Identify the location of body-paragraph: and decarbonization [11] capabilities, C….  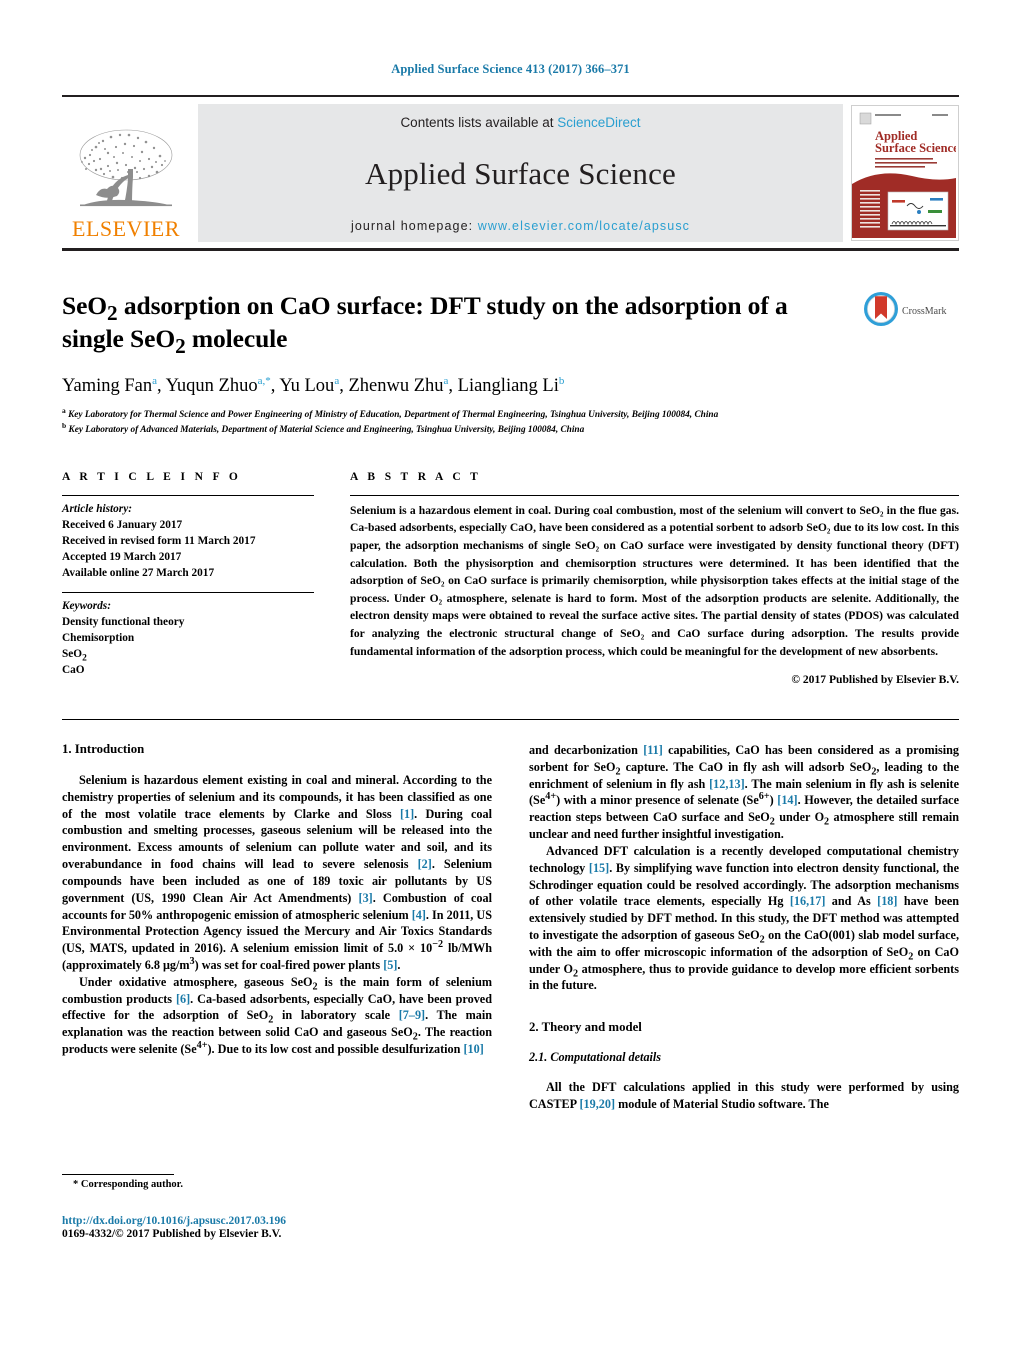
(744, 792).